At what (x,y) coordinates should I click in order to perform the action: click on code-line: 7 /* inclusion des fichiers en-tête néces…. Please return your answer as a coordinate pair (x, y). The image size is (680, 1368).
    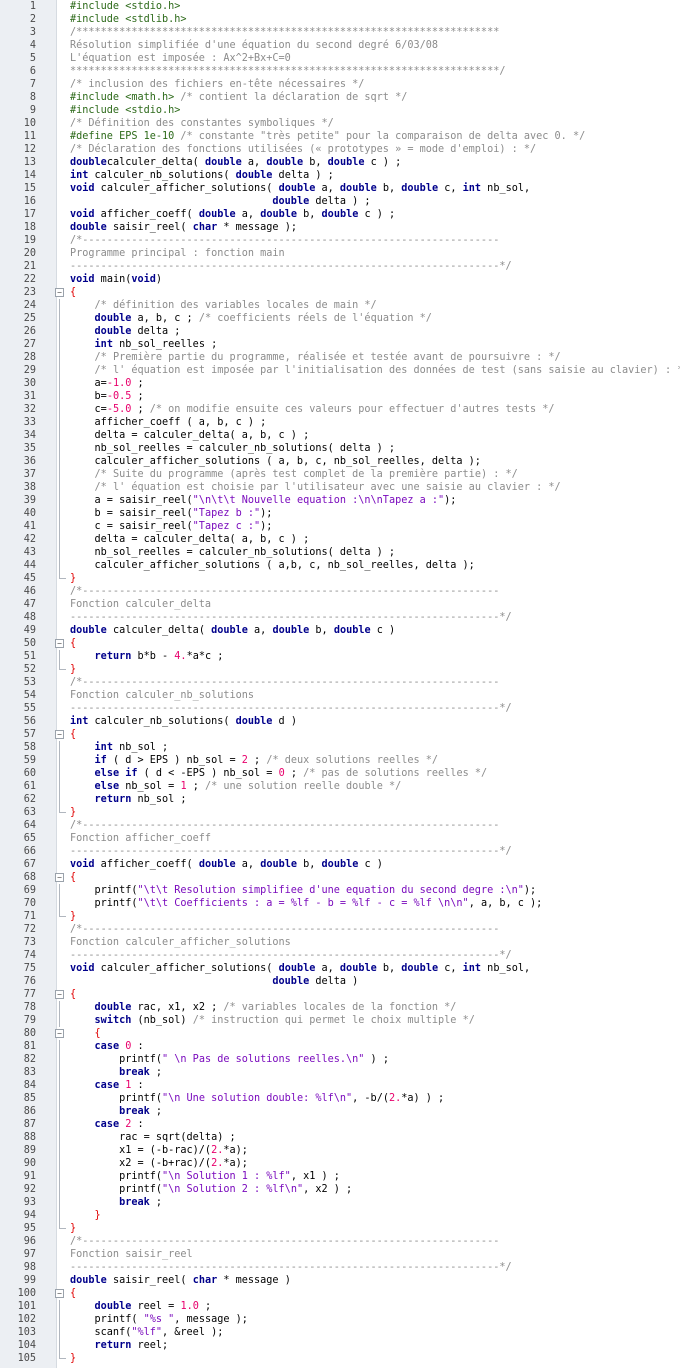
    Looking at the image, I should click on (340, 84).